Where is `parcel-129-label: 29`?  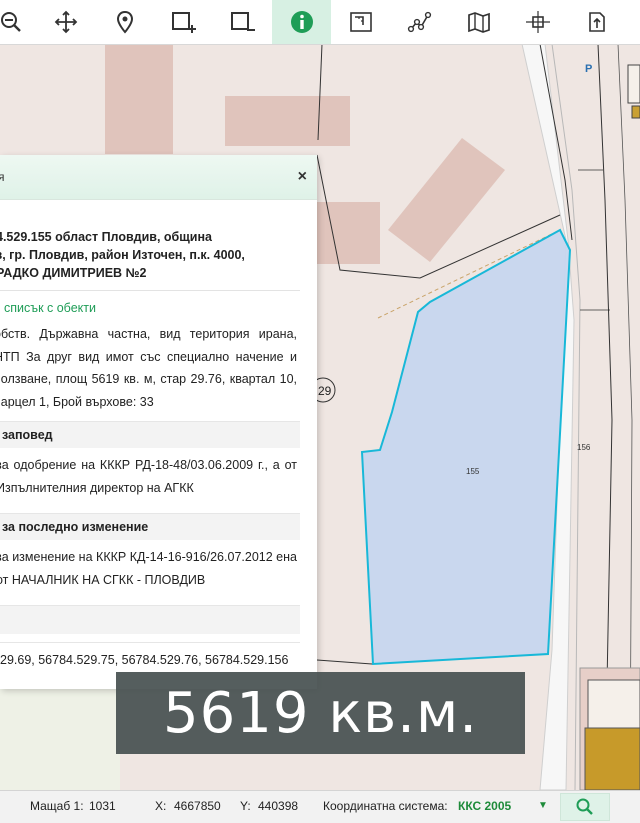
parcel-129-label: 29 is located at coordinates (325, 391).